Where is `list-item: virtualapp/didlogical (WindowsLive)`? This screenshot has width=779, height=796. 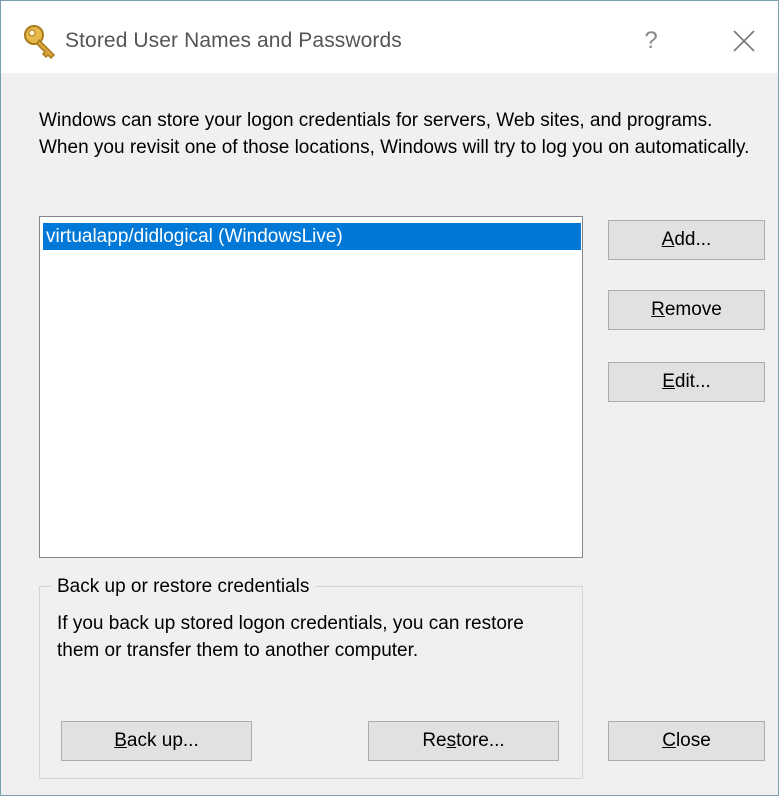 list-item: virtualapp/didlogical (WindowsLive) is located at coordinates (312, 236).